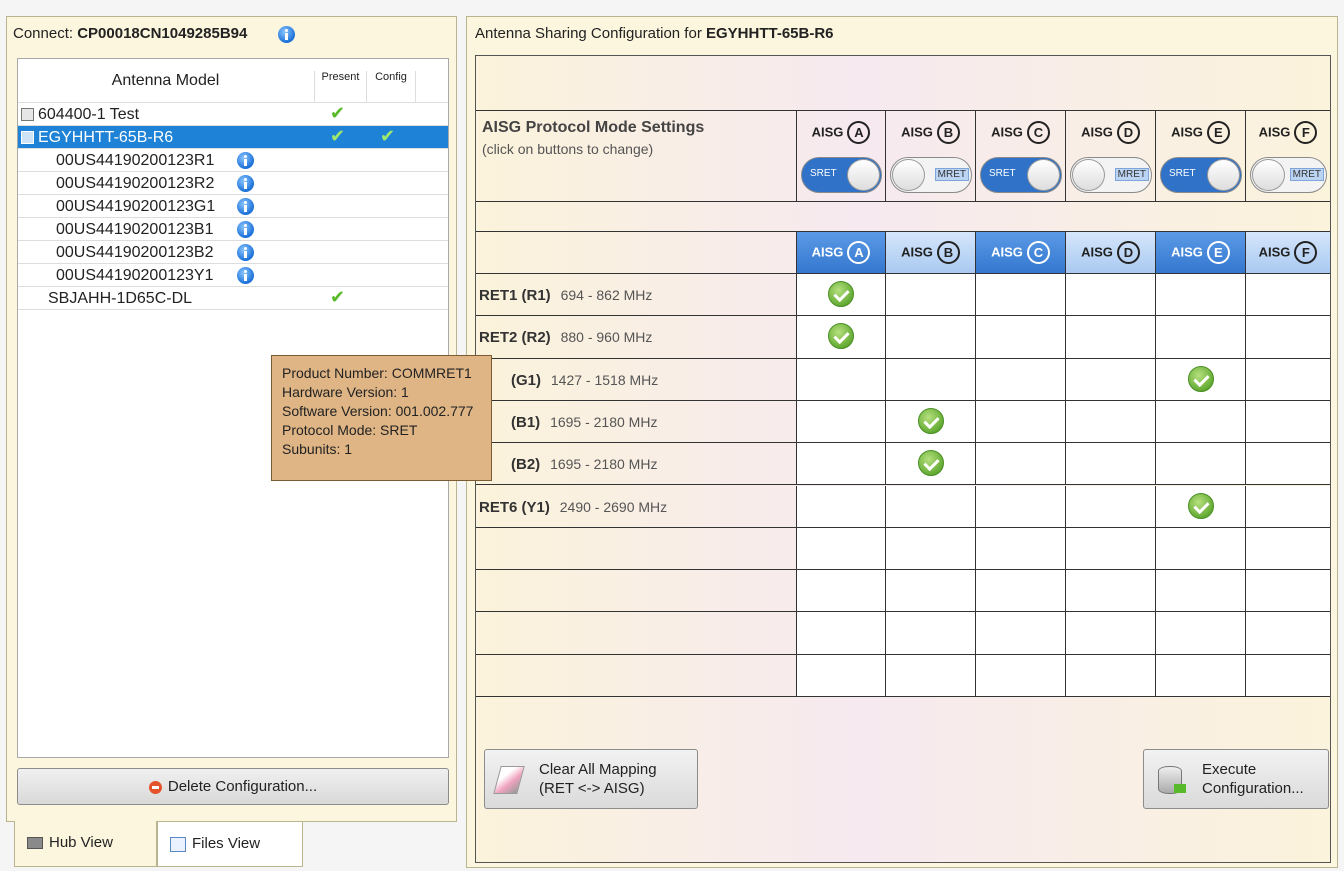  I want to click on tree-row-label: 00US44190200123B2, so click(135, 252).